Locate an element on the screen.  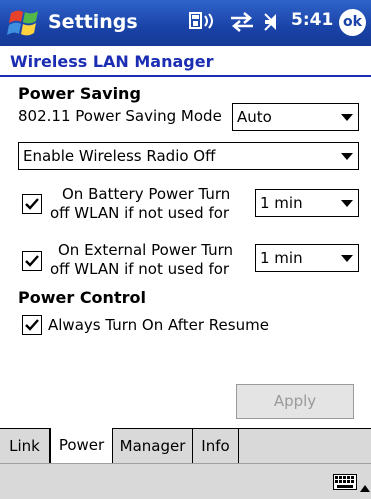
windows-flag-icon is located at coordinates (24, 23).